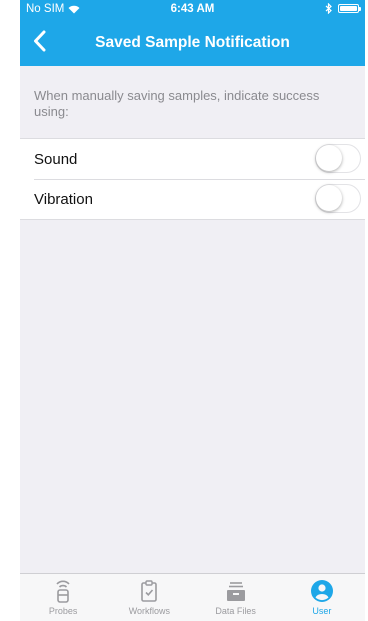 The height and width of the screenshot is (621, 368). Describe the element at coordinates (322, 611) in the screenshot. I see `tab-label-user: User` at that location.